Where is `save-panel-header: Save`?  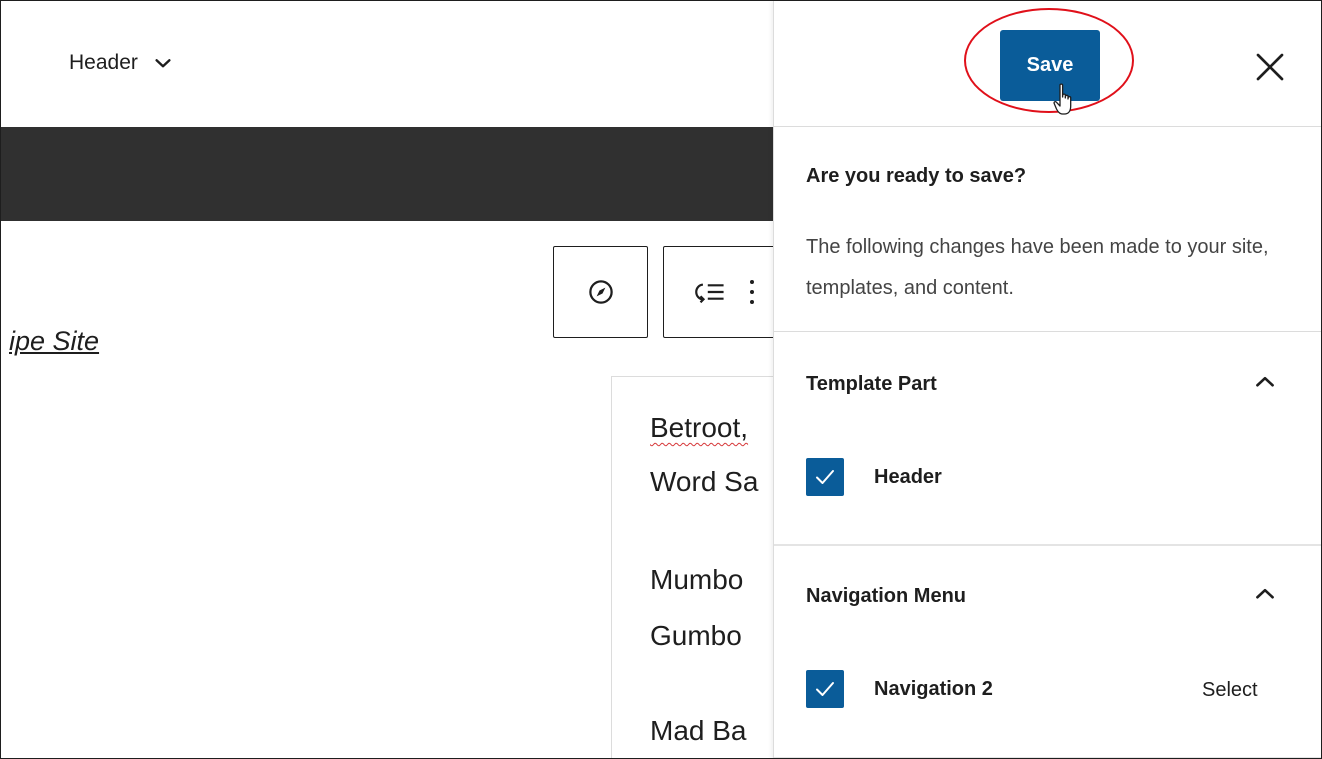
save-panel-header: Save is located at coordinates (1047, 64).